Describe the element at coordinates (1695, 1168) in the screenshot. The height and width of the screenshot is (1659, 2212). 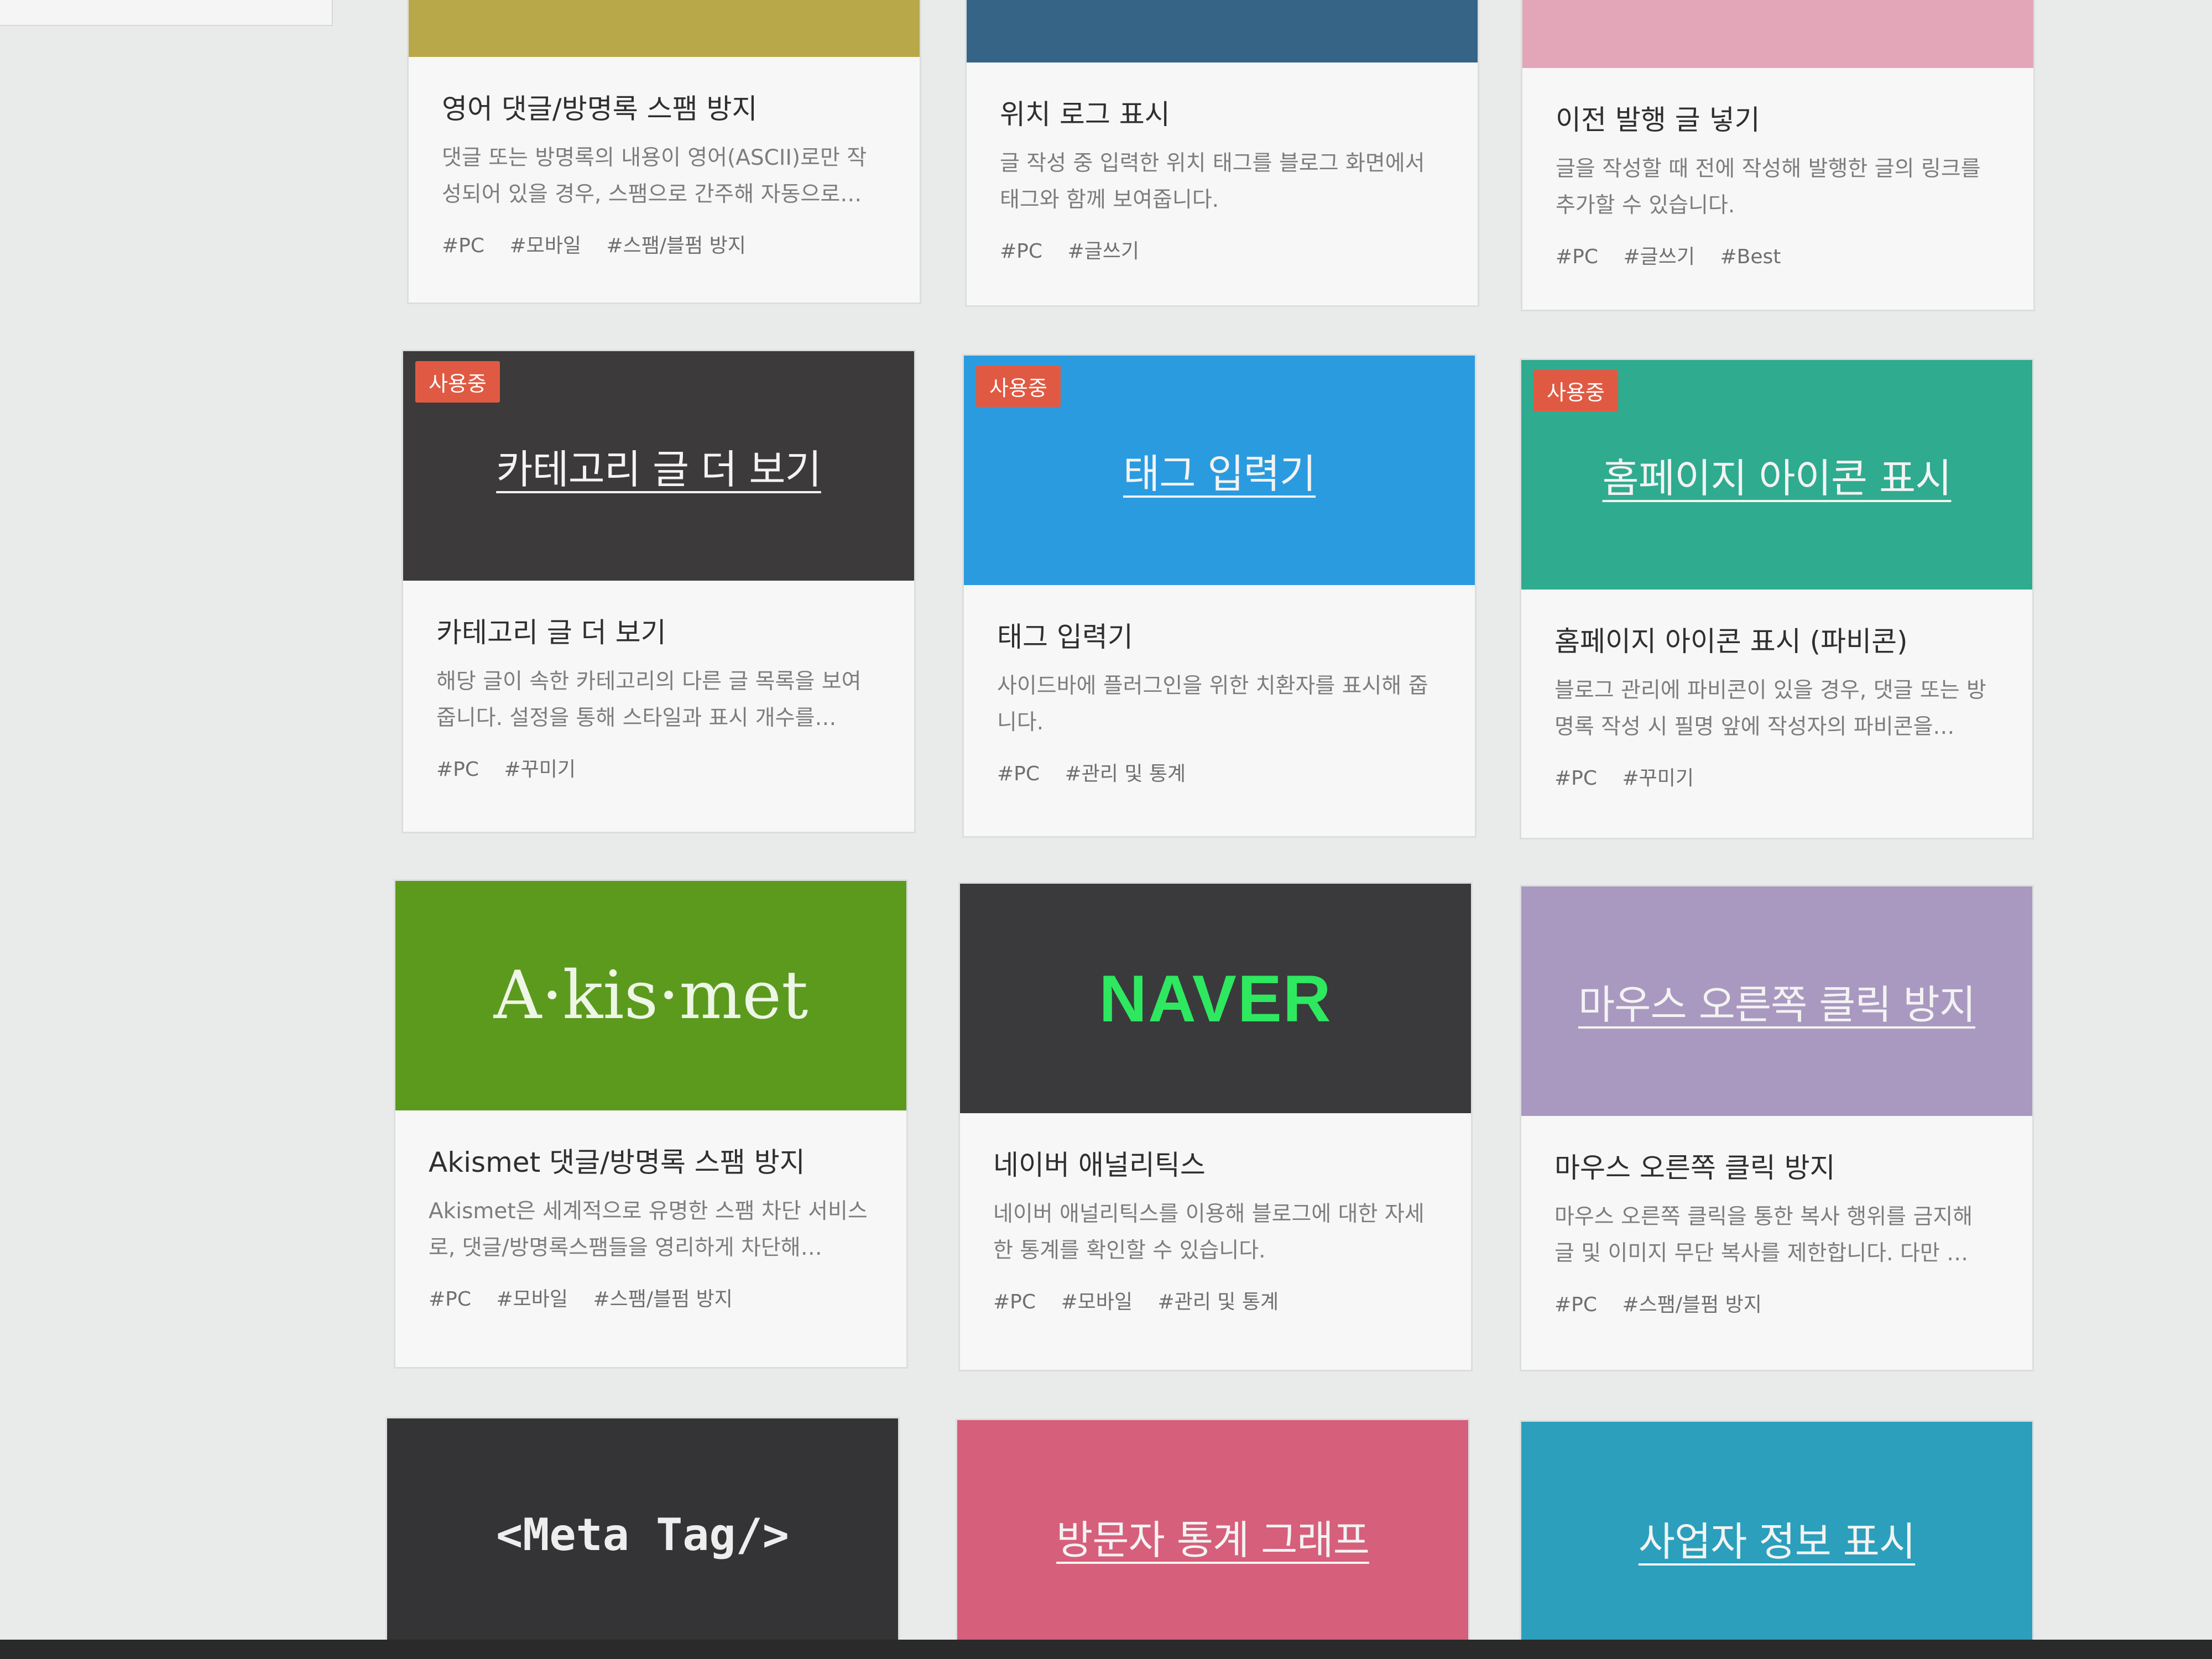
I see `plugin-title: 마우스 오른쪽 클릭 방지` at that location.